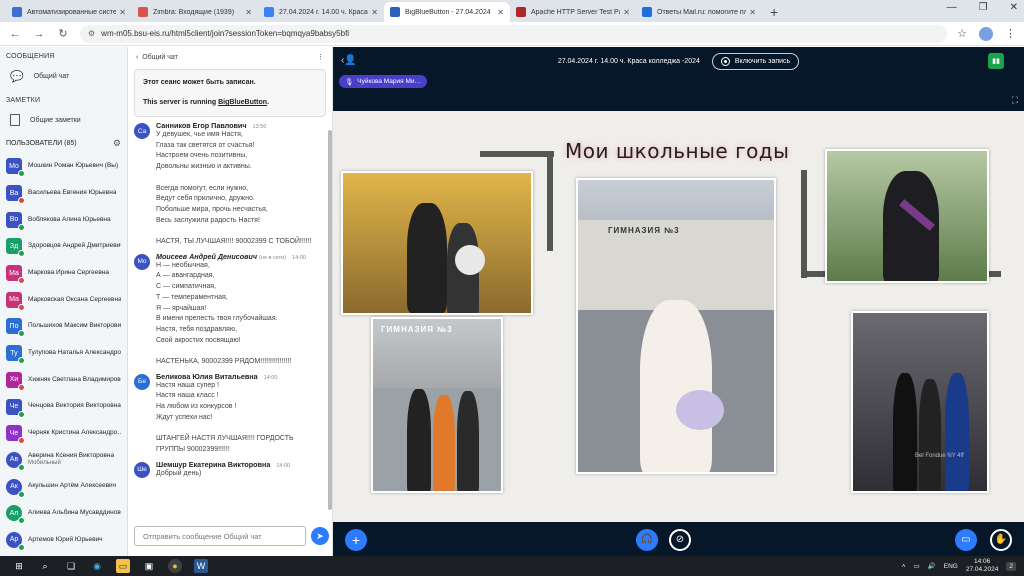 Image resolution: width=1024 pixels, height=576 pixels. Describe the element at coordinates (1010, 33) in the screenshot. I see `browser-menu-icon: ⋮` at that location.